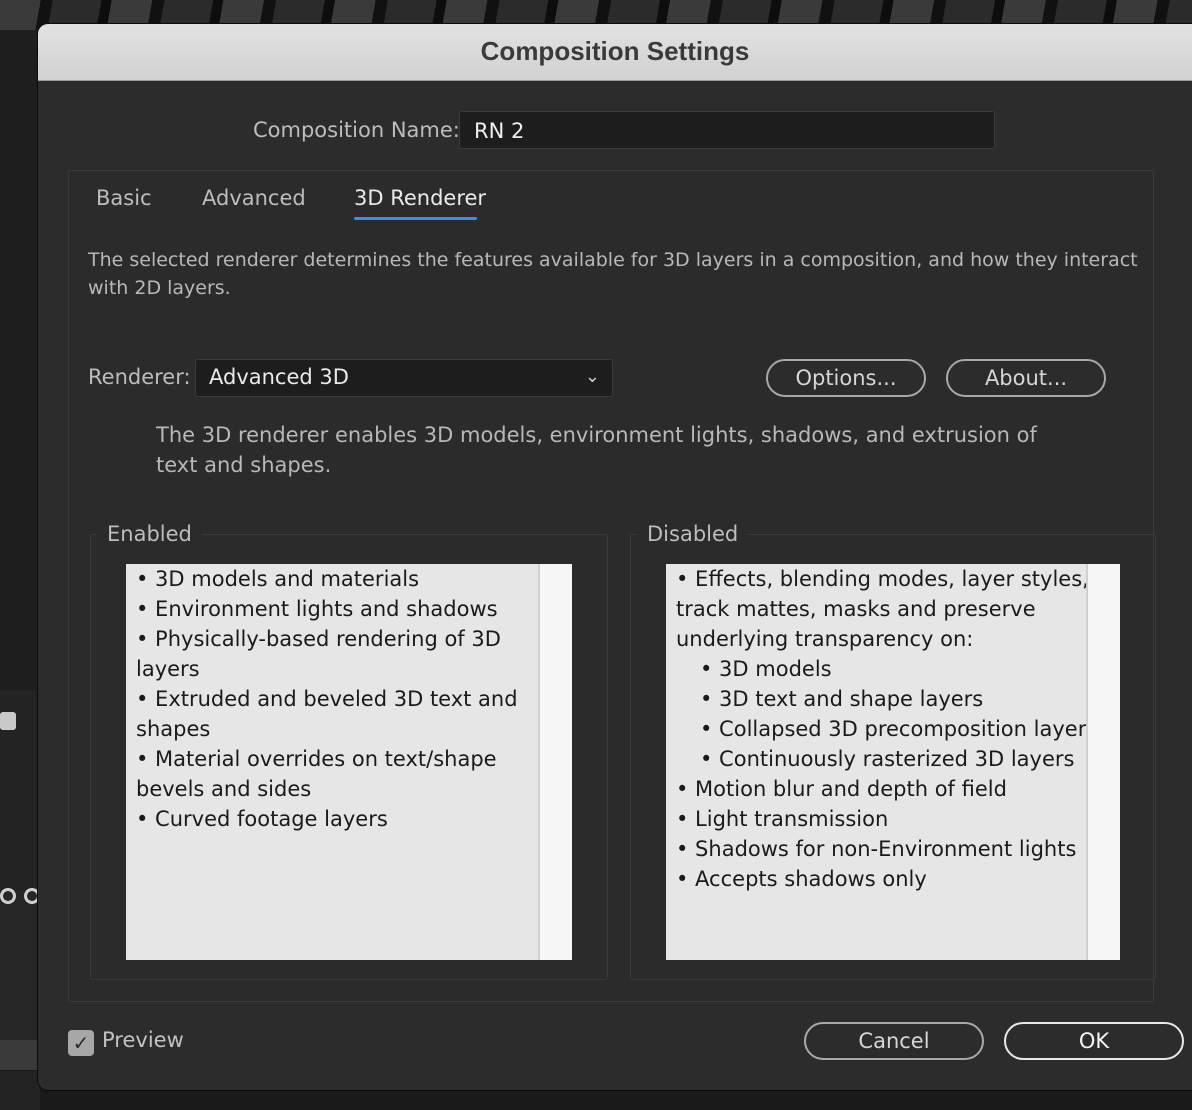  I want to click on list-item: • Motion blur and depth of field, so click(841, 789).